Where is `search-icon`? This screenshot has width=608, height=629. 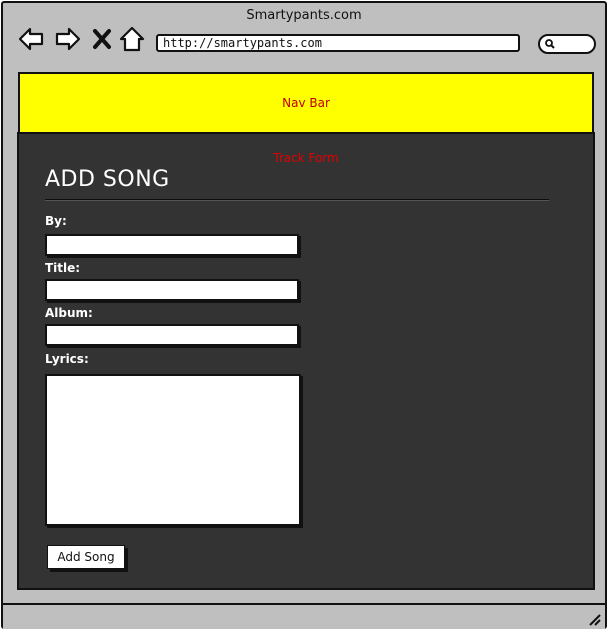 search-icon is located at coordinates (550, 44).